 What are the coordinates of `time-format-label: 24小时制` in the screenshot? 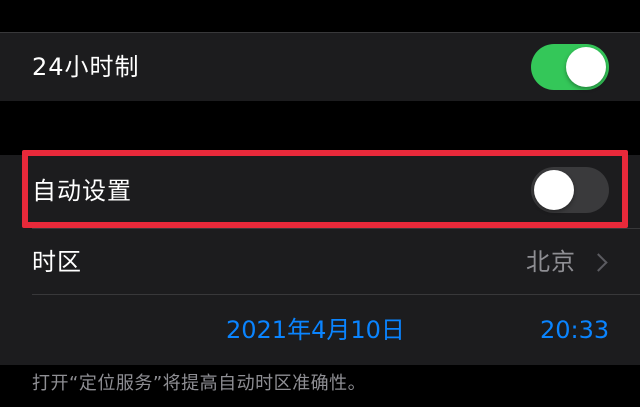 It's located at (86, 67).